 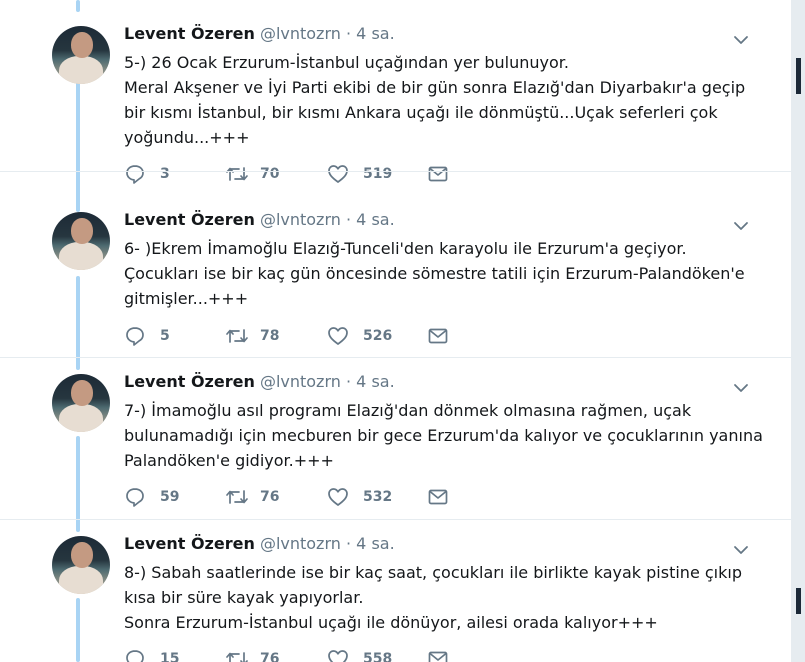 What do you see at coordinates (359, 336) in the screenshot?
I see `like-button: 526` at bounding box center [359, 336].